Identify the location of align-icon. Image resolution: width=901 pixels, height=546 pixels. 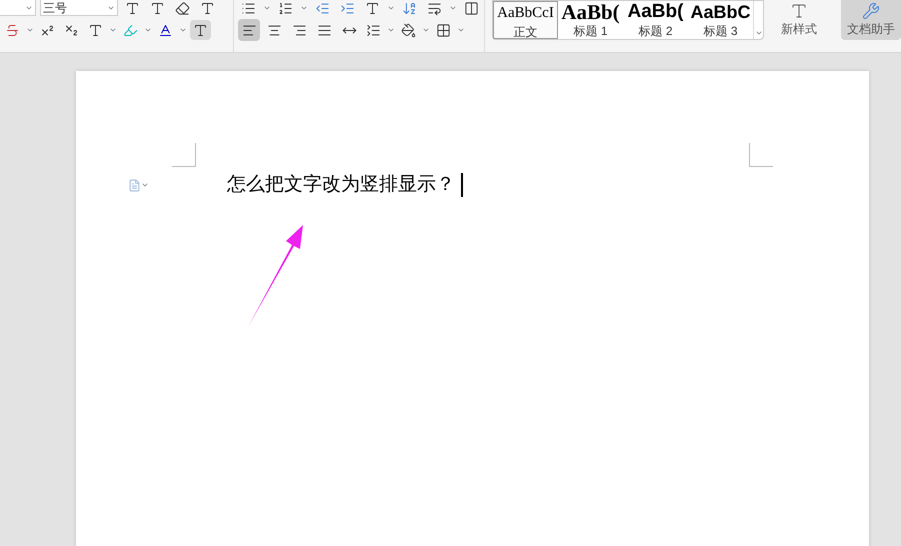
(249, 30).